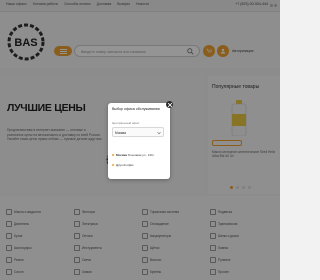 This screenshot has height=280, width=320. I want to click on office-option: Другой офис, so click(123, 165).